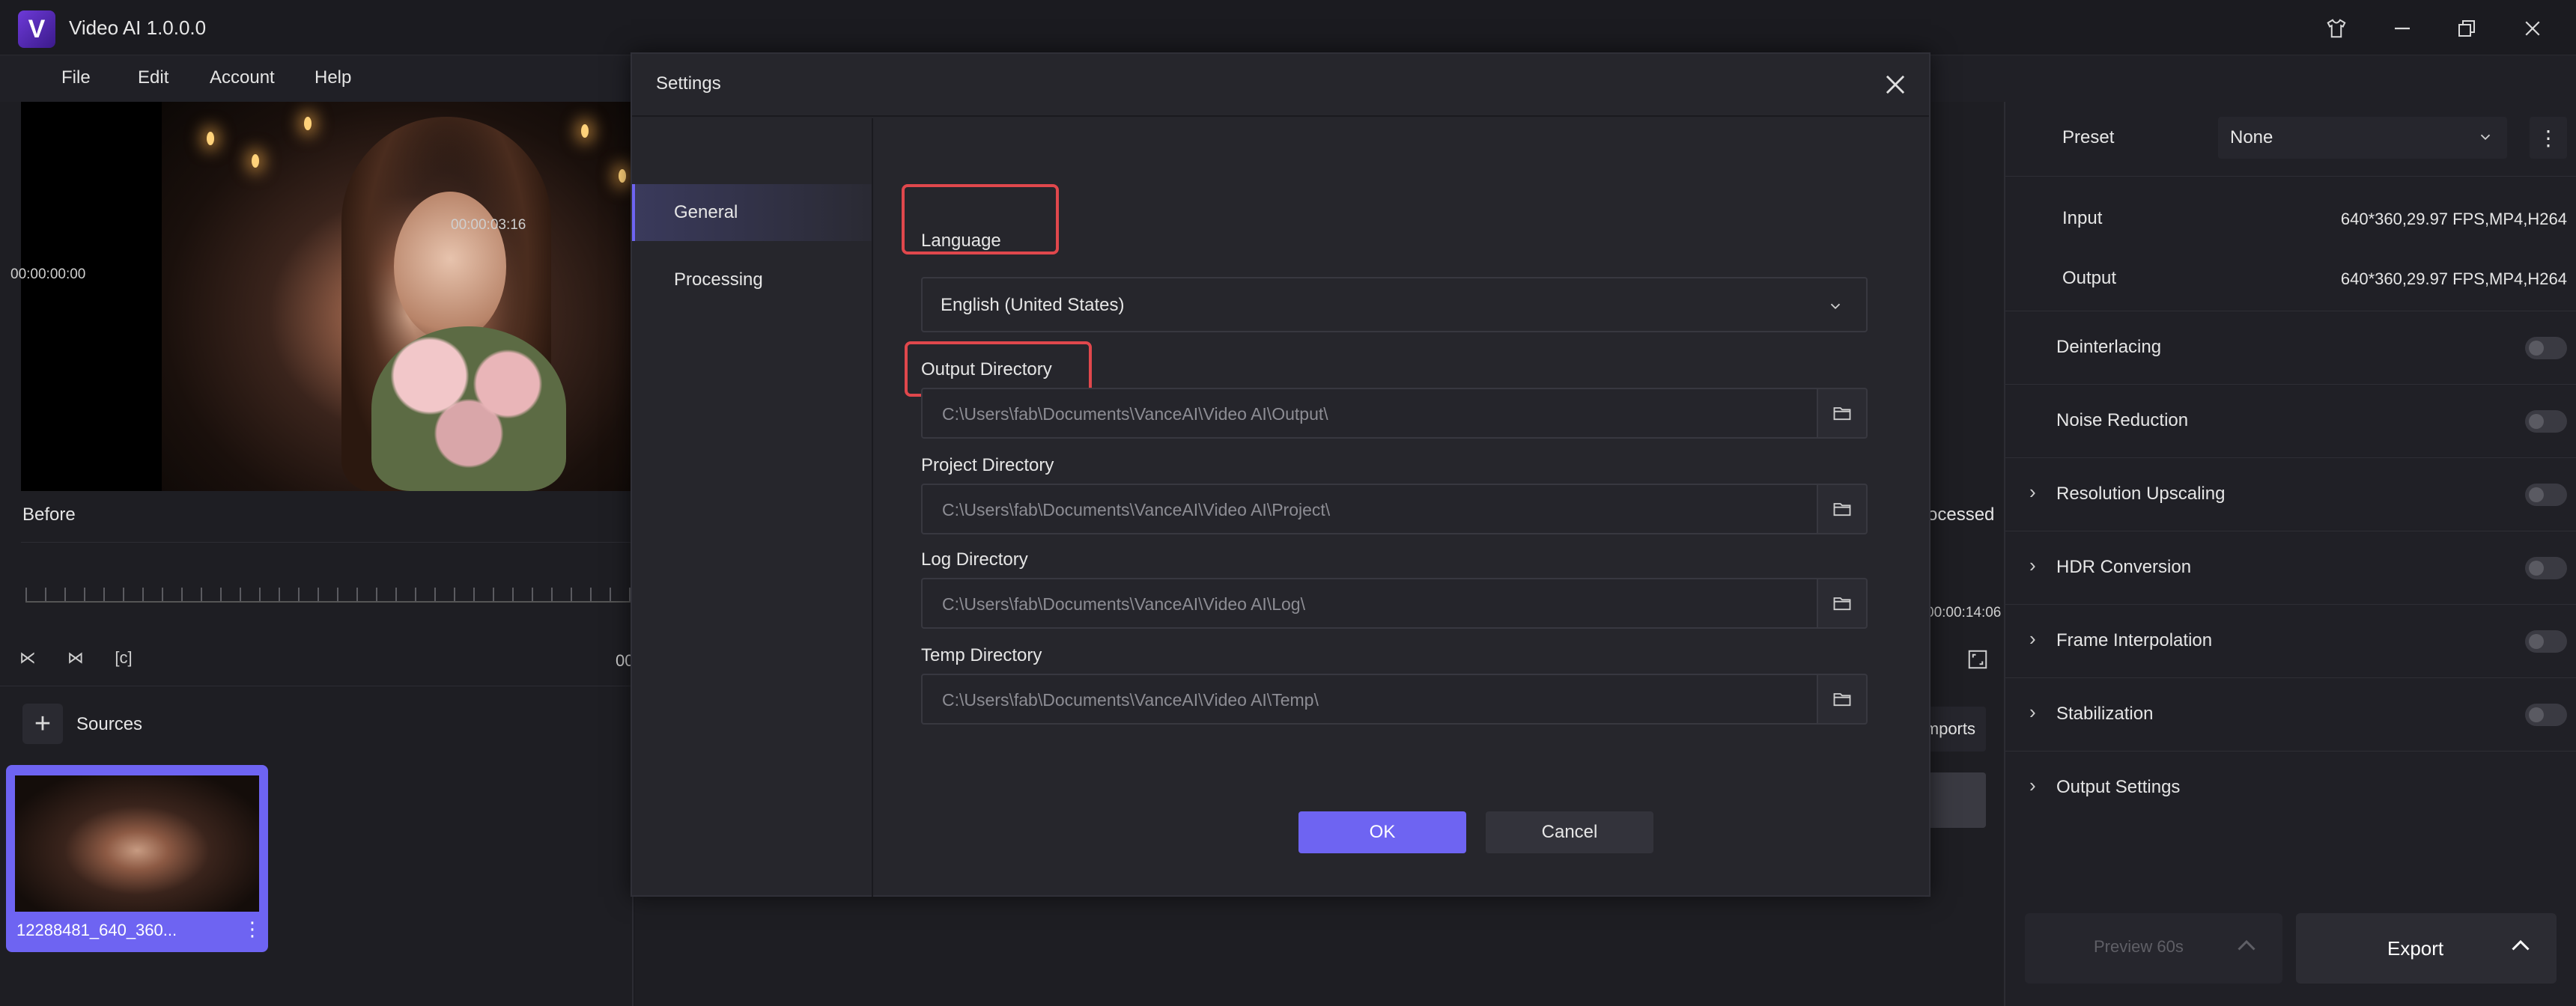  I want to click on timeline-start-time: 00:00:00:00, so click(48, 274).